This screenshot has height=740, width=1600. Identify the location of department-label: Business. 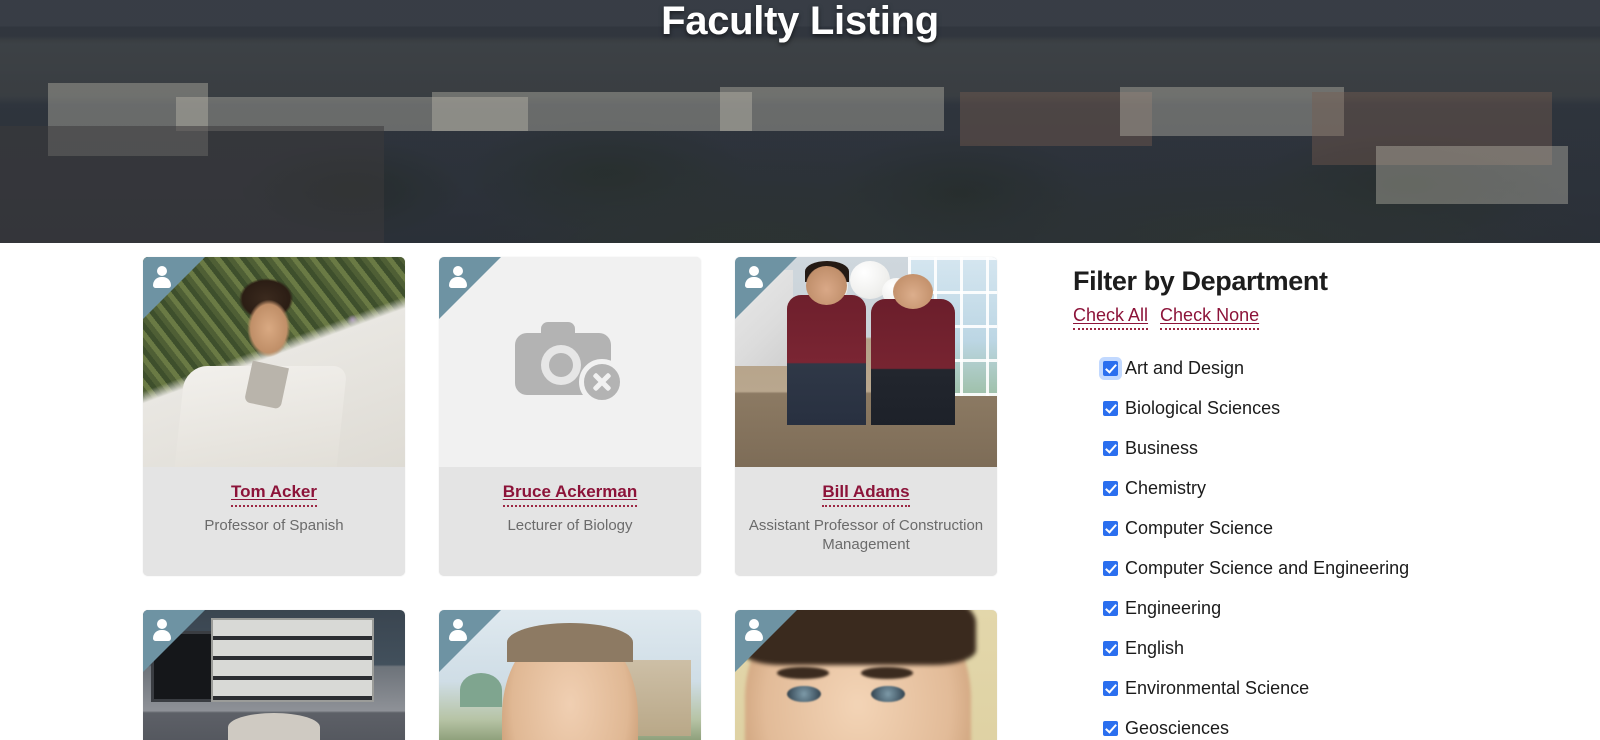
(1162, 448).